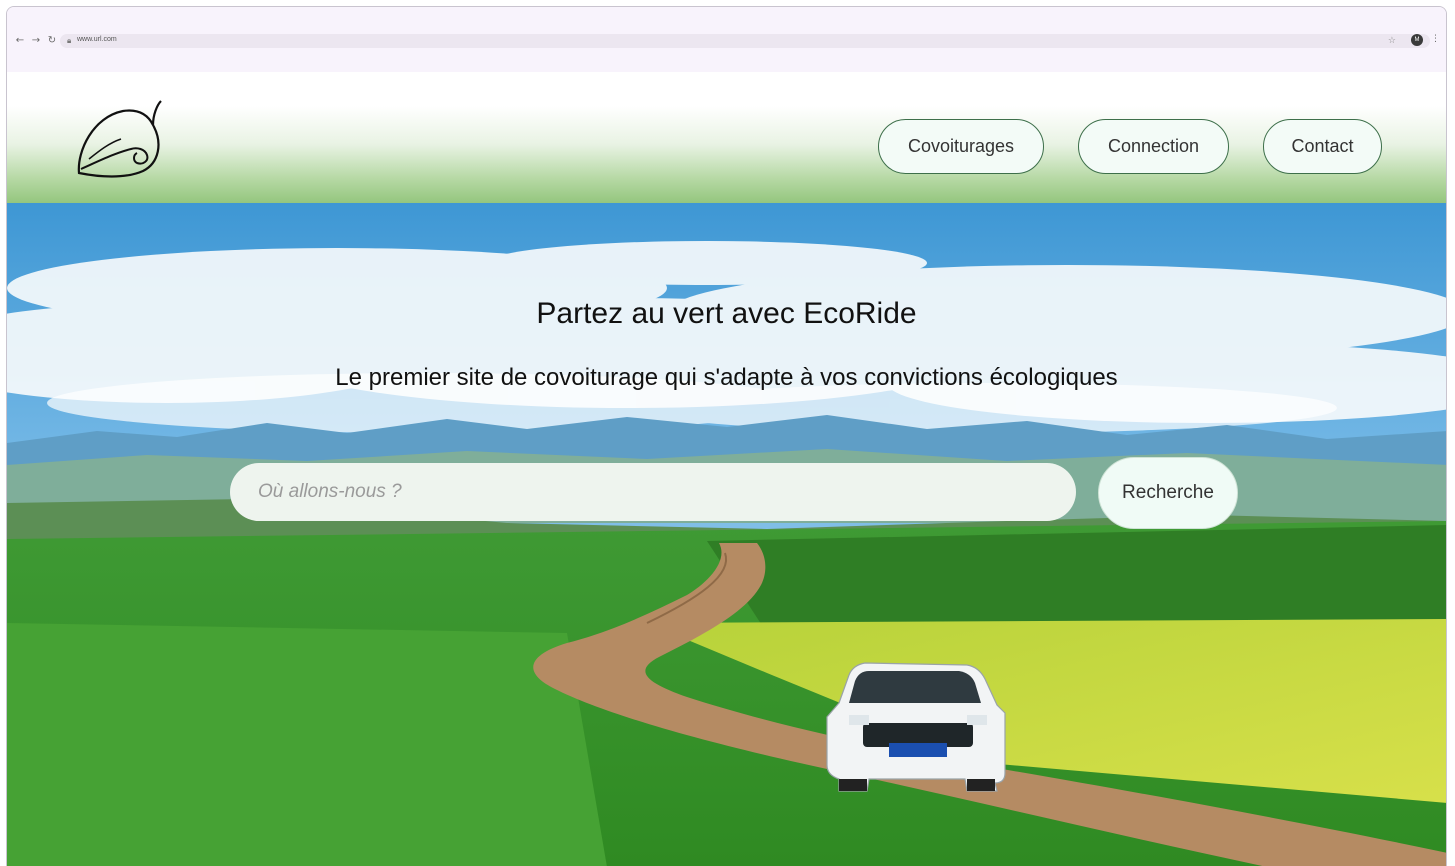 The width and height of the screenshot is (1455, 866). Describe the element at coordinates (52, 40) in the screenshot. I see `reload-icon: ↻` at that location.